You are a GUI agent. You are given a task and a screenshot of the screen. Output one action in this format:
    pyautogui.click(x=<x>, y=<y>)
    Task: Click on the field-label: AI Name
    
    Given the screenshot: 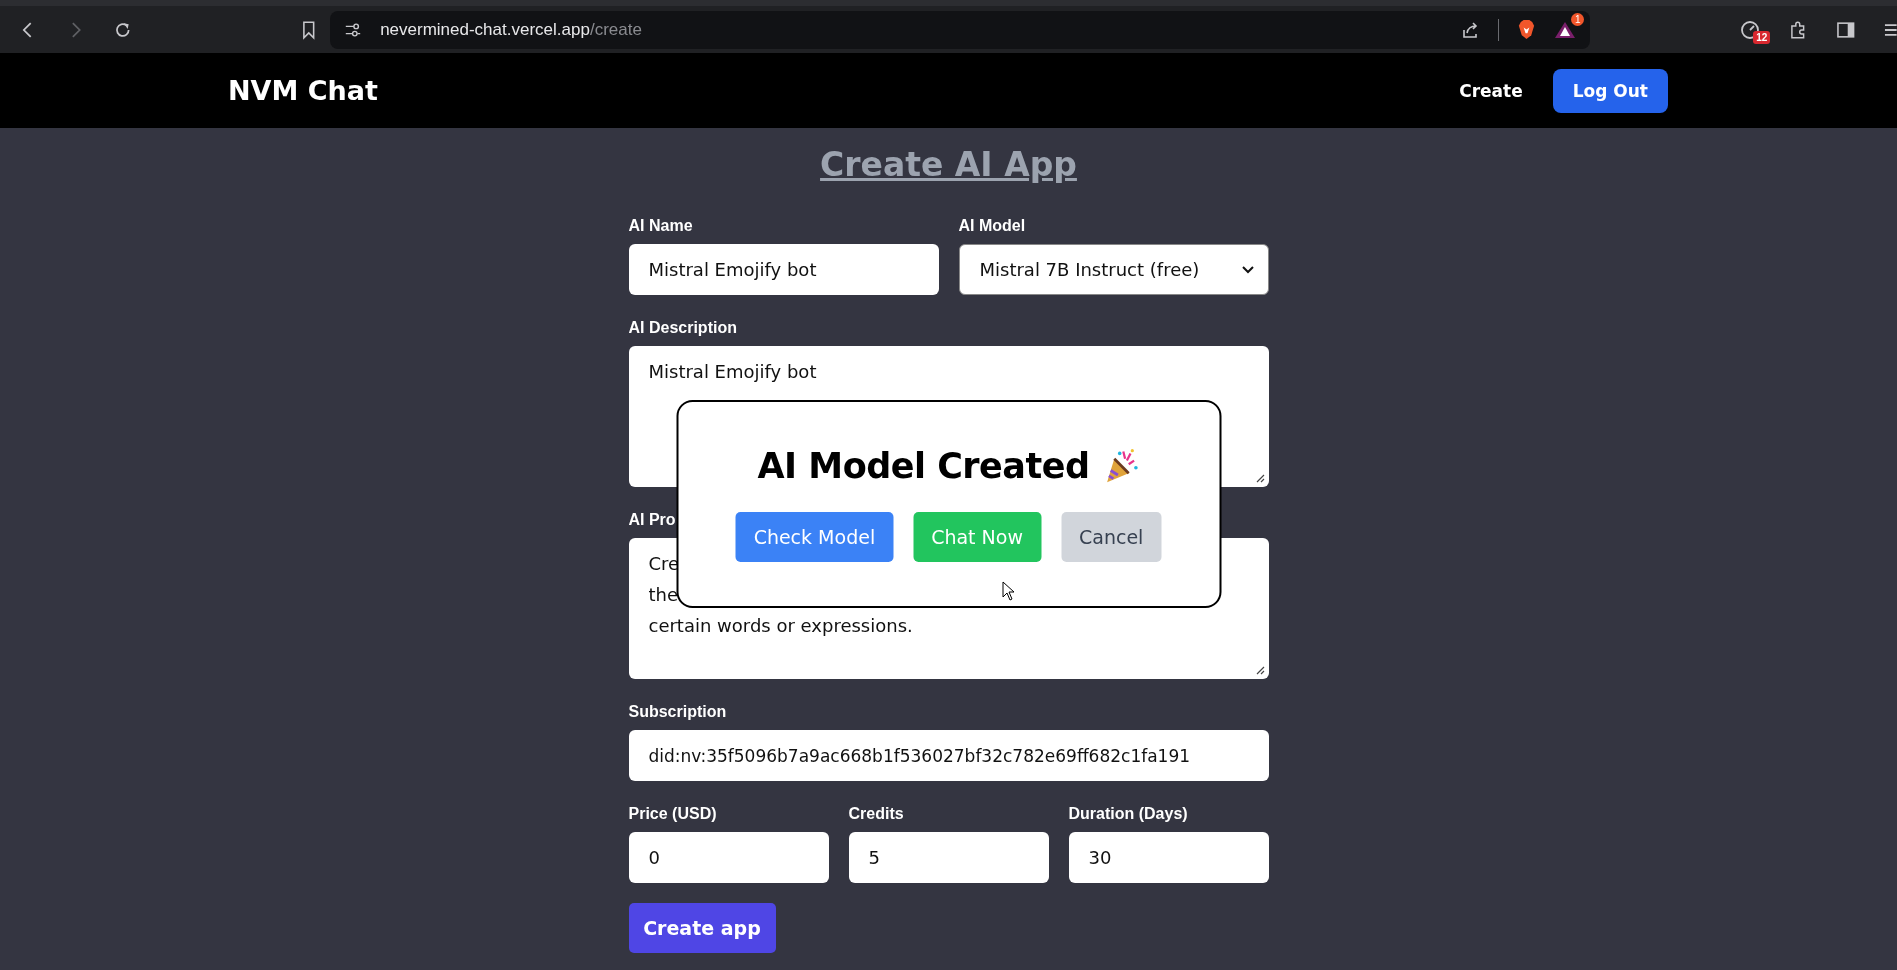 What is the action you would take?
    pyautogui.click(x=661, y=226)
    